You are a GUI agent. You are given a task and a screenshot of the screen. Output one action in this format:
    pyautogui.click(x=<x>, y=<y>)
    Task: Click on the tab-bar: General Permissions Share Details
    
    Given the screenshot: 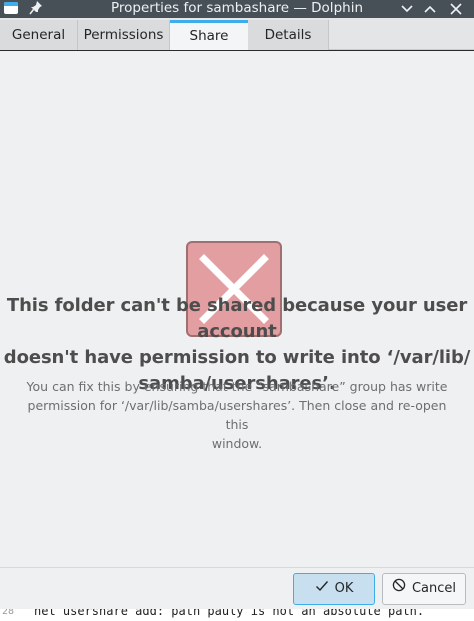 What is the action you would take?
    pyautogui.click(x=237, y=34)
    